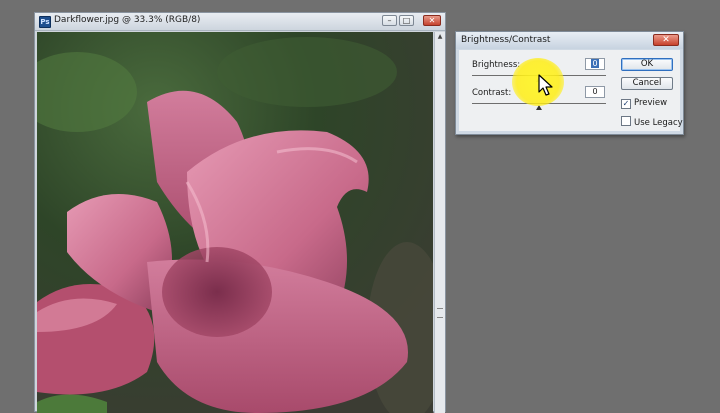  What do you see at coordinates (595, 92) in the screenshot?
I see `contrast-input: 0` at bounding box center [595, 92].